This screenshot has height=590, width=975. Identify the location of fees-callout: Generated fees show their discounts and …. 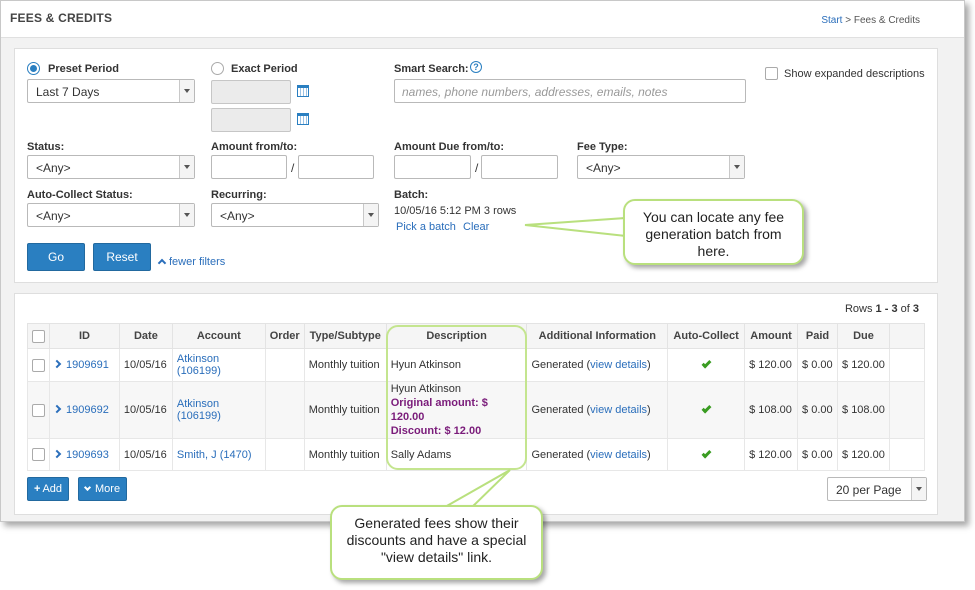
(436, 542).